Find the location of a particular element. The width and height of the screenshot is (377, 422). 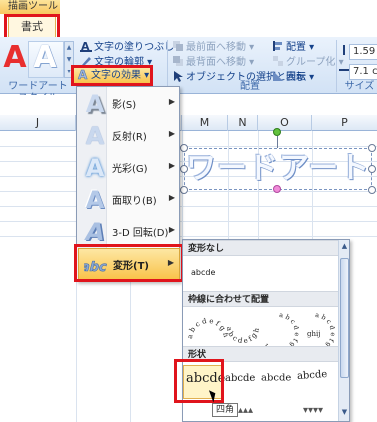

send-backward-label: 最背面へ移動 is located at coordinates (216, 62).